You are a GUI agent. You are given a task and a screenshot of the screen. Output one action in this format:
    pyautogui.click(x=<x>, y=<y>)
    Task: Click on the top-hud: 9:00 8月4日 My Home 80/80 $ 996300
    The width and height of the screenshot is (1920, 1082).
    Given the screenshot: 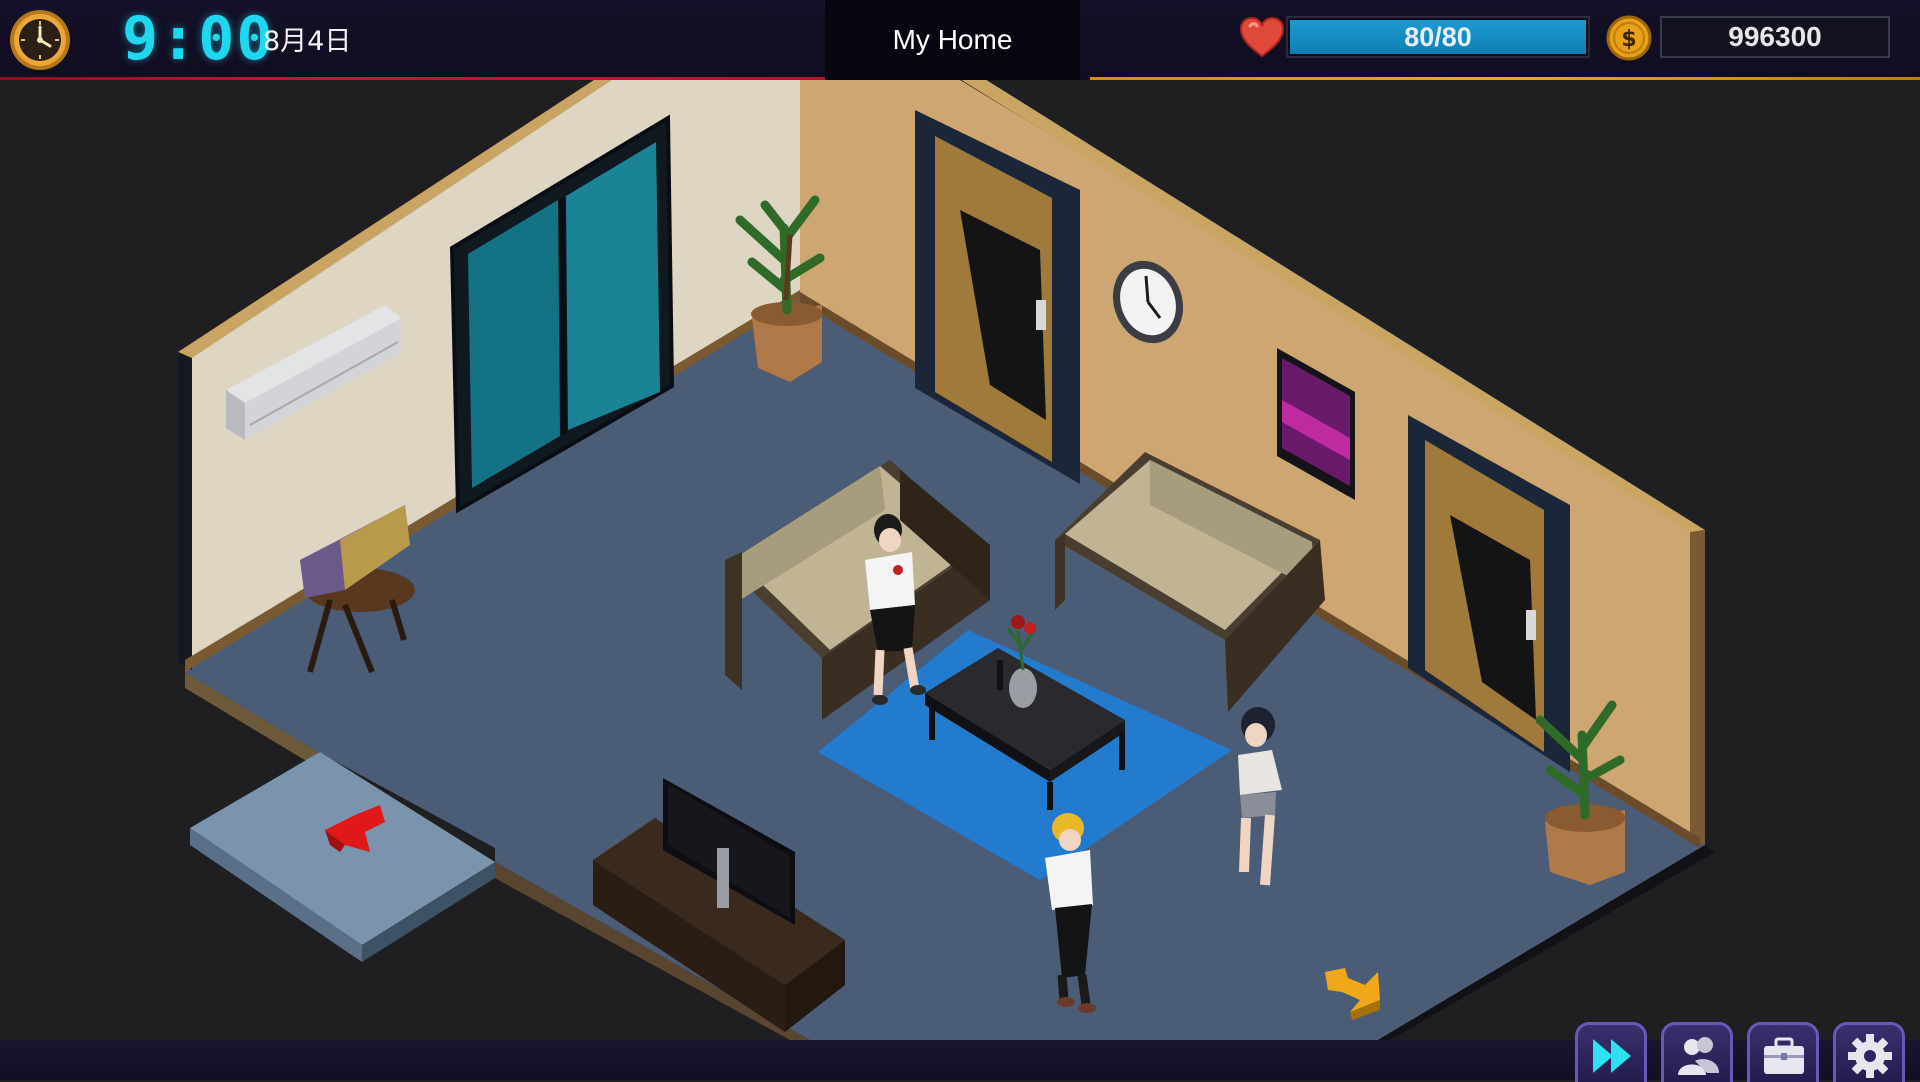 What is the action you would take?
    pyautogui.click(x=960, y=40)
    